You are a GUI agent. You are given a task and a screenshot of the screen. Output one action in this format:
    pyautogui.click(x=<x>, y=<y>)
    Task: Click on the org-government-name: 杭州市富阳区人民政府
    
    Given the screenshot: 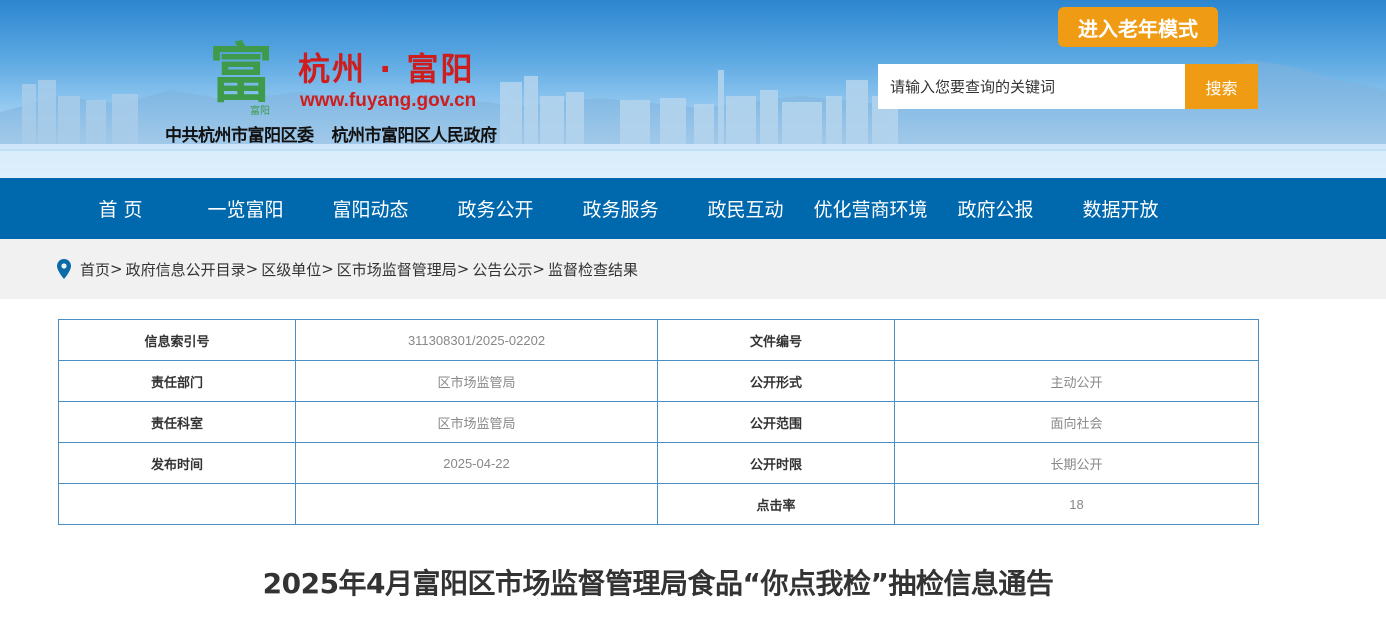 What is the action you would take?
    pyautogui.click(x=414, y=136)
    